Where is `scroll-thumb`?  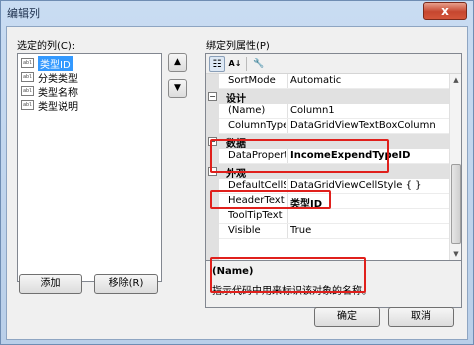
scroll-thumb is located at coordinates (456, 204).